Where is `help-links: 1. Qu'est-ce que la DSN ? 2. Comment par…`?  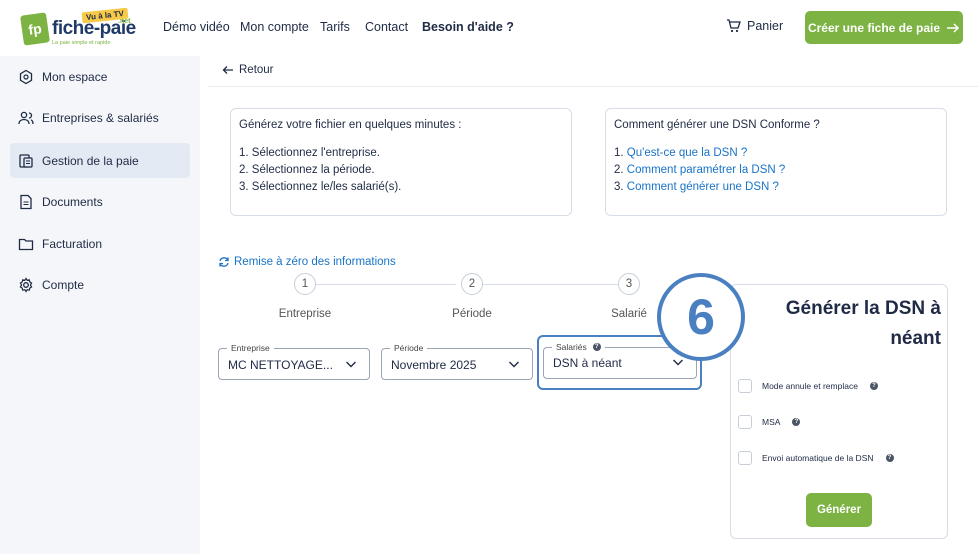
help-links: 1. Qu'est-ce que la DSN ? 2. Comment par… is located at coordinates (699, 170).